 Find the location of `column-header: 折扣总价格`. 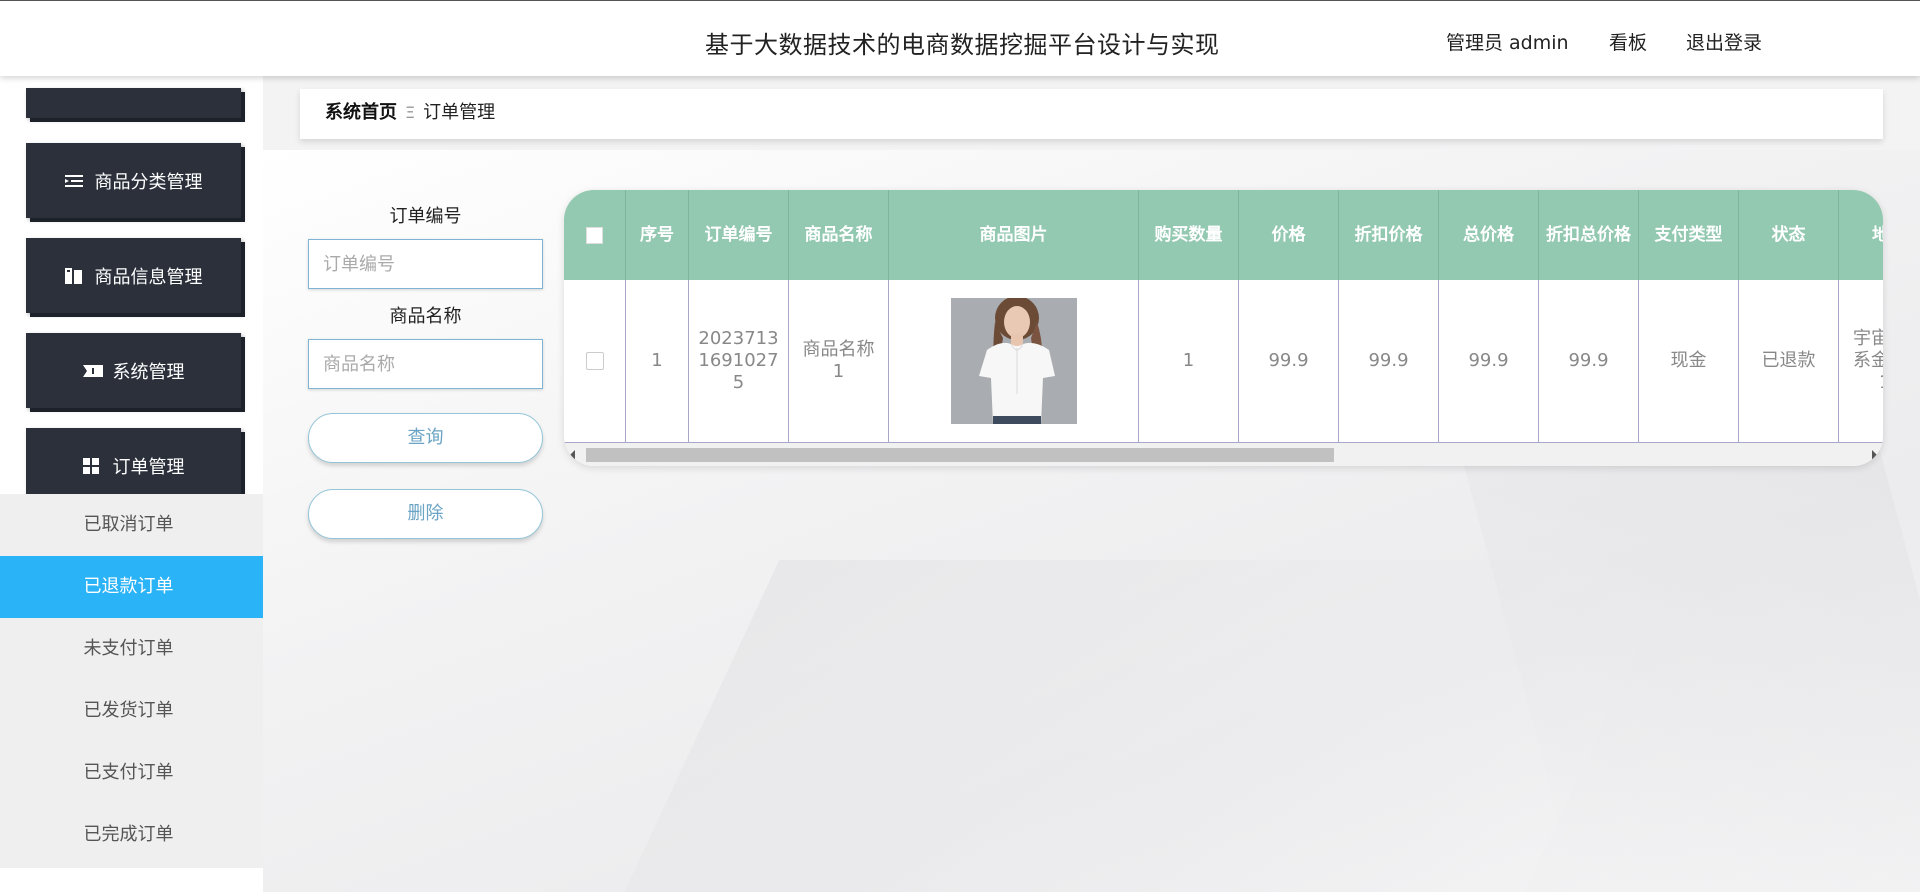

column-header: 折扣总价格 is located at coordinates (1589, 235).